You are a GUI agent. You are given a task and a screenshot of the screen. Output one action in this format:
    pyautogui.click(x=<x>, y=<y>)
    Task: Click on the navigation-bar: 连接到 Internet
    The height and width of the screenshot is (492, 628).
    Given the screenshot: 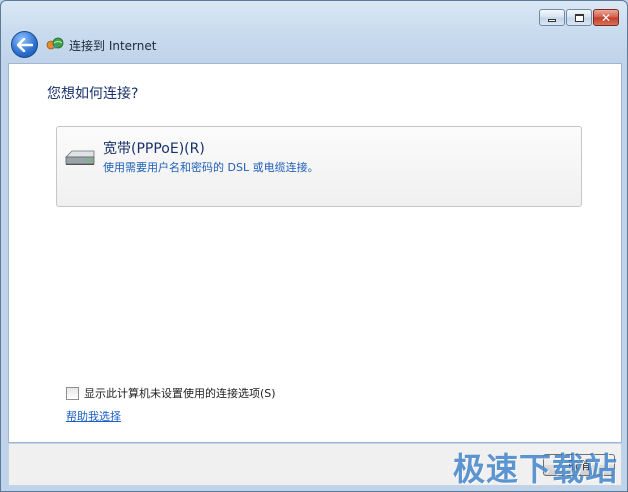 What is the action you would take?
    pyautogui.click(x=314, y=45)
    